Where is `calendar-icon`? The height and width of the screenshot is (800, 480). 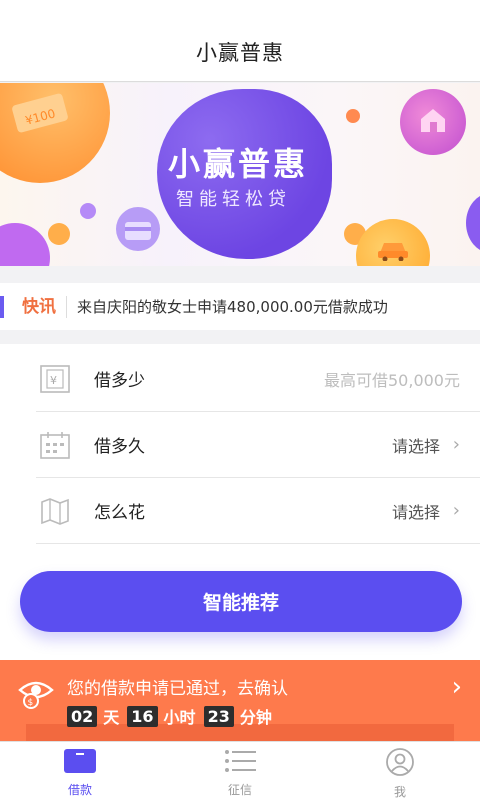
calendar-icon is located at coordinates (55, 445).